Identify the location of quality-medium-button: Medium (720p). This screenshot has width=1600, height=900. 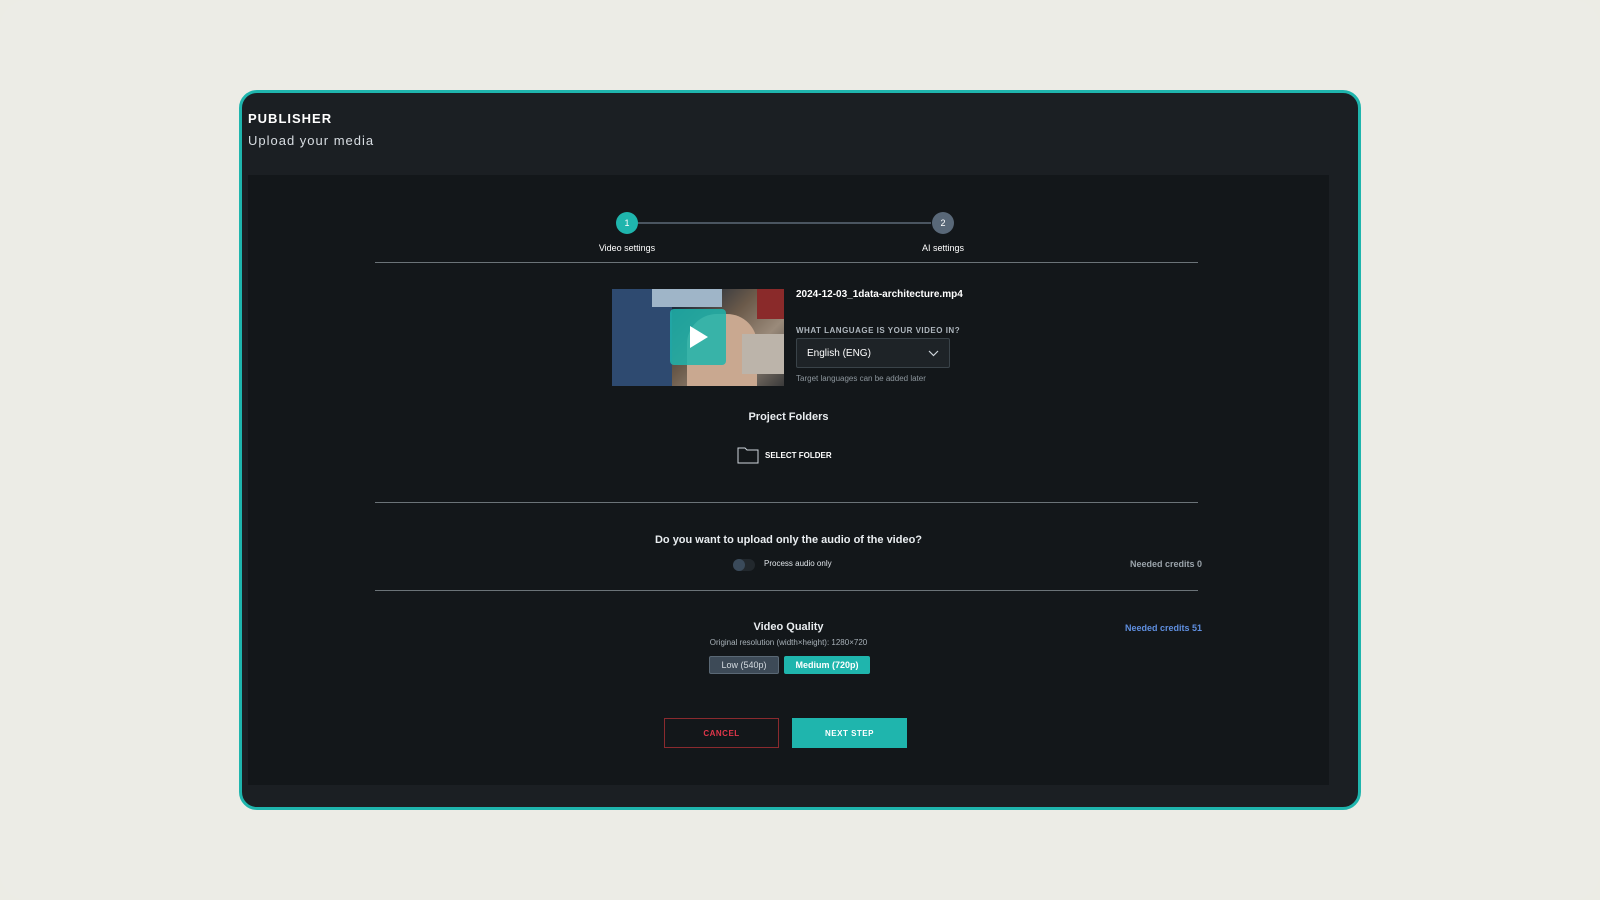
(827, 665).